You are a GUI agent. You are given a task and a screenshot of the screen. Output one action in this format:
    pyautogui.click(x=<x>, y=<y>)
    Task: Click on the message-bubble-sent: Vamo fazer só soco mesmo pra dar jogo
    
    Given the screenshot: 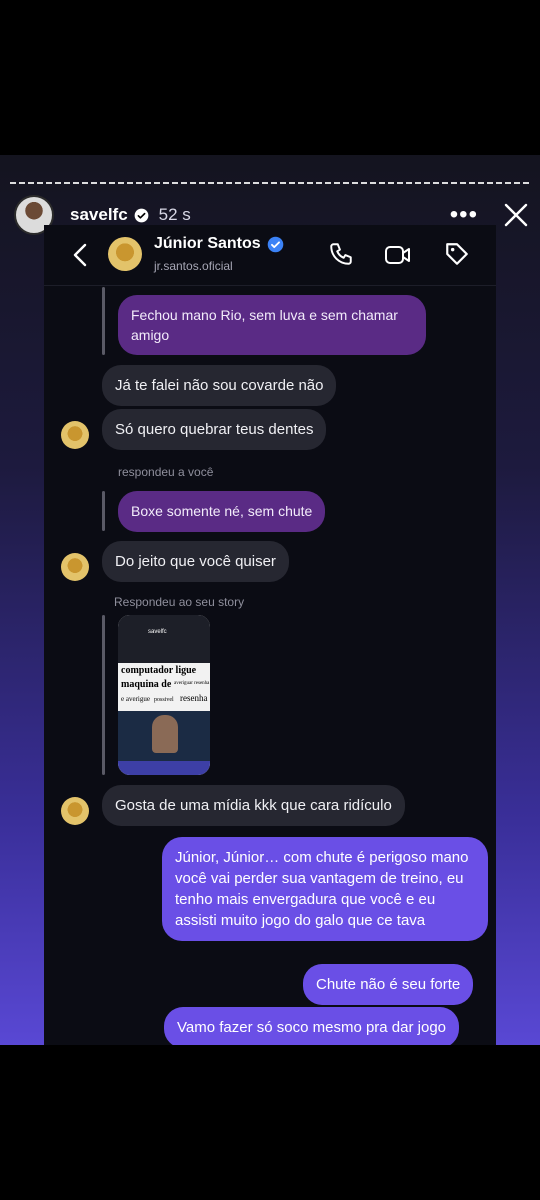 What is the action you would take?
    pyautogui.click(x=312, y=1026)
    